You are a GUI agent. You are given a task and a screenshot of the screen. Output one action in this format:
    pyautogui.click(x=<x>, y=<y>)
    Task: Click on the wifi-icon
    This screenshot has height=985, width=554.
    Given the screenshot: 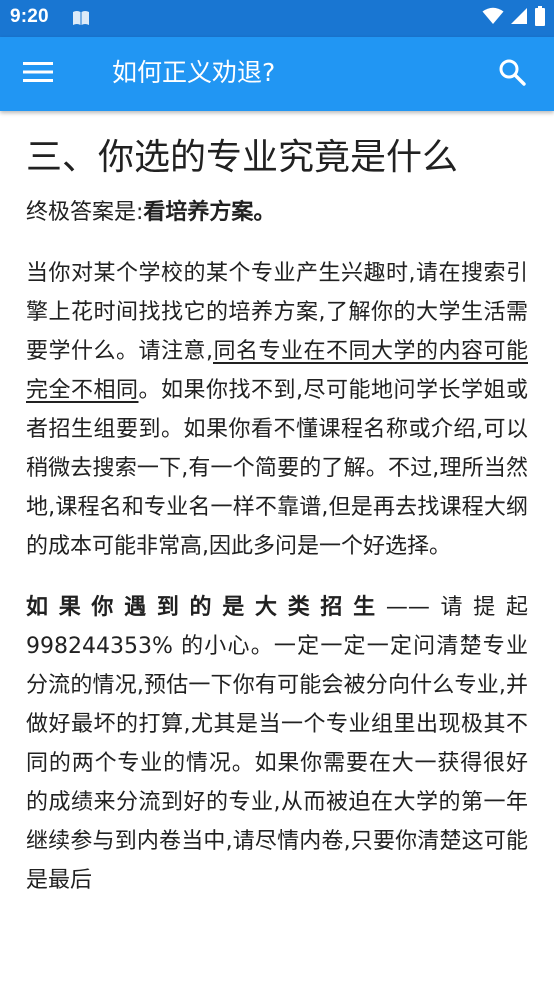 What is the action you would take?
    pyautogui.click(x=493, y=18)
    